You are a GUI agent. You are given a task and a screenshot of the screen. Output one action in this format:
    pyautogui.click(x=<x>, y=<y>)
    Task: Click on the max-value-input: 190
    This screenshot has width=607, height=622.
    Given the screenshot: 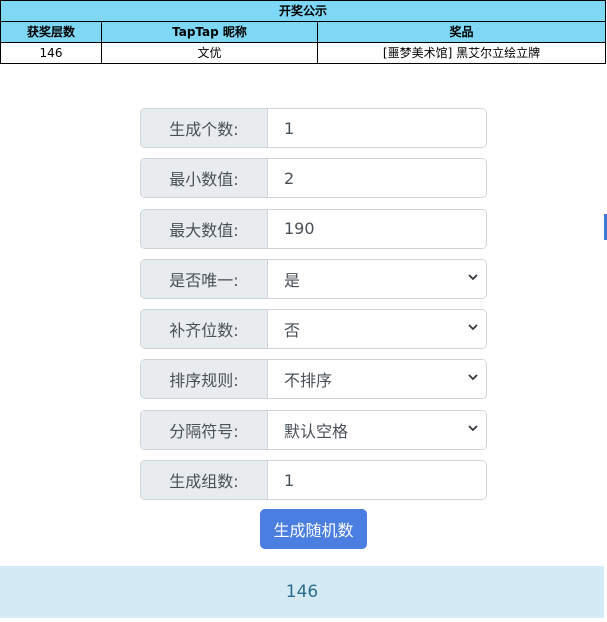 What is the action you would take?
    pyautogui.click(x=377, y=228)
    